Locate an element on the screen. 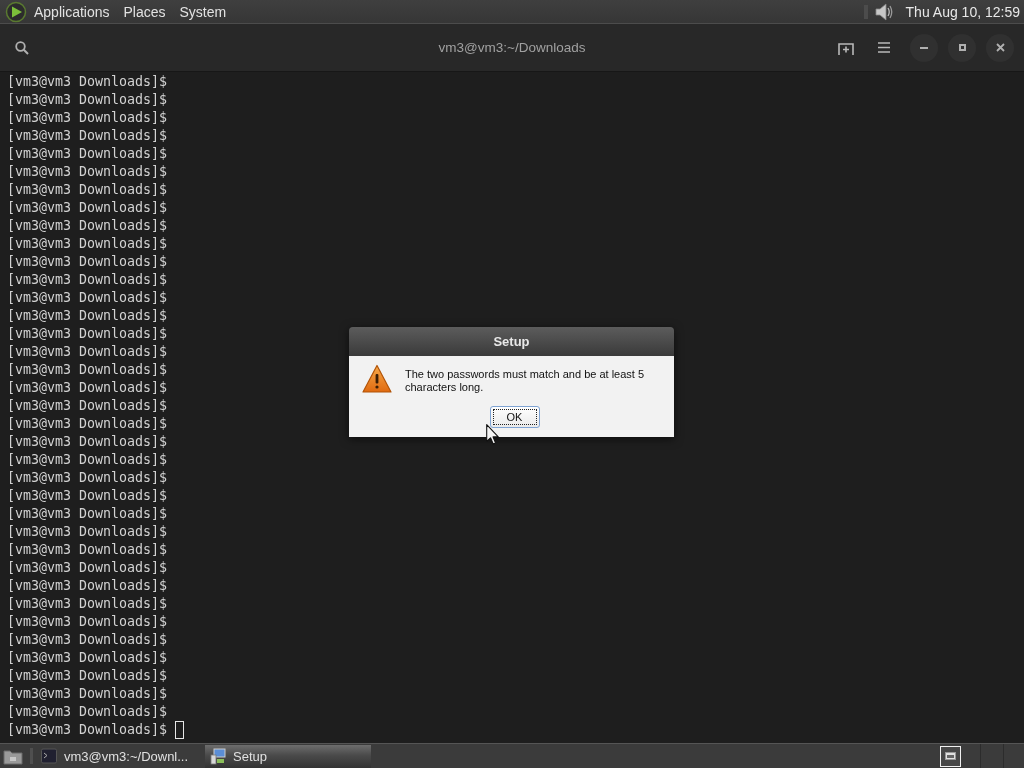 The height and width of the screenshot is (768, 1024). dialog-title: Setup is located at coordinates (511, 341).